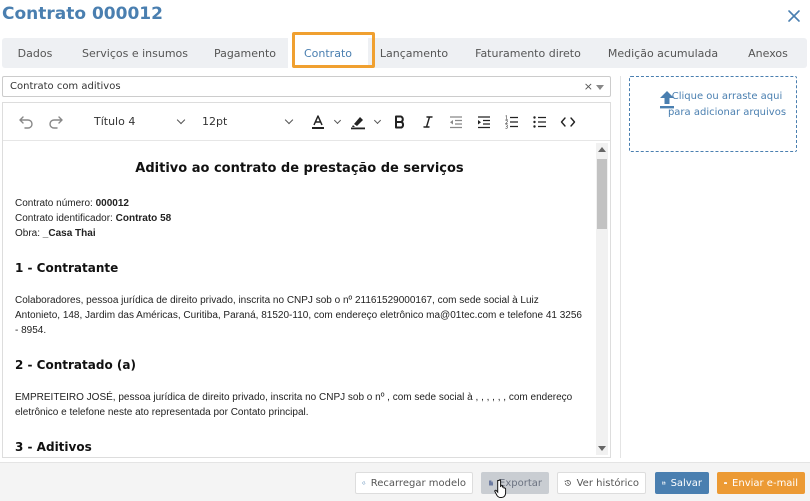 This screenshot has height=501, width=810. I want to click on bold-icon, so click(399, 121).